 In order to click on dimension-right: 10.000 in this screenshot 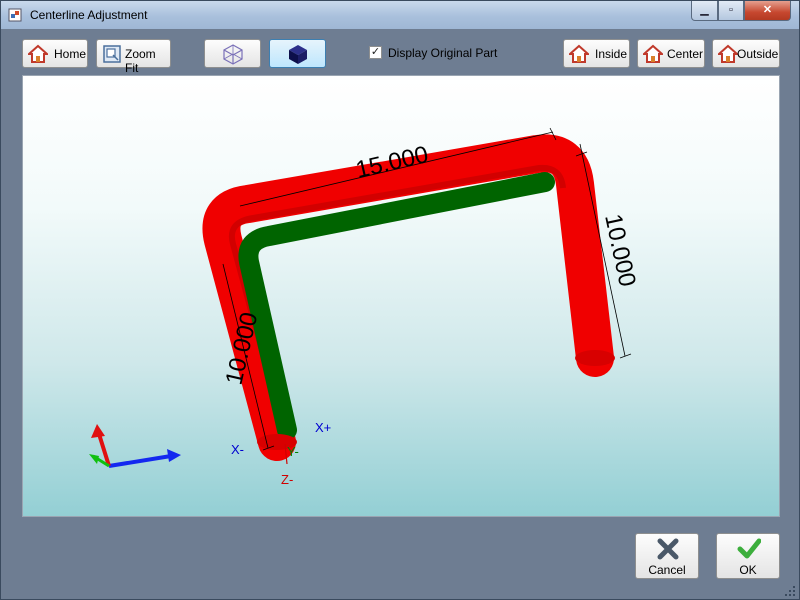, I will do `click(620, 250)`.